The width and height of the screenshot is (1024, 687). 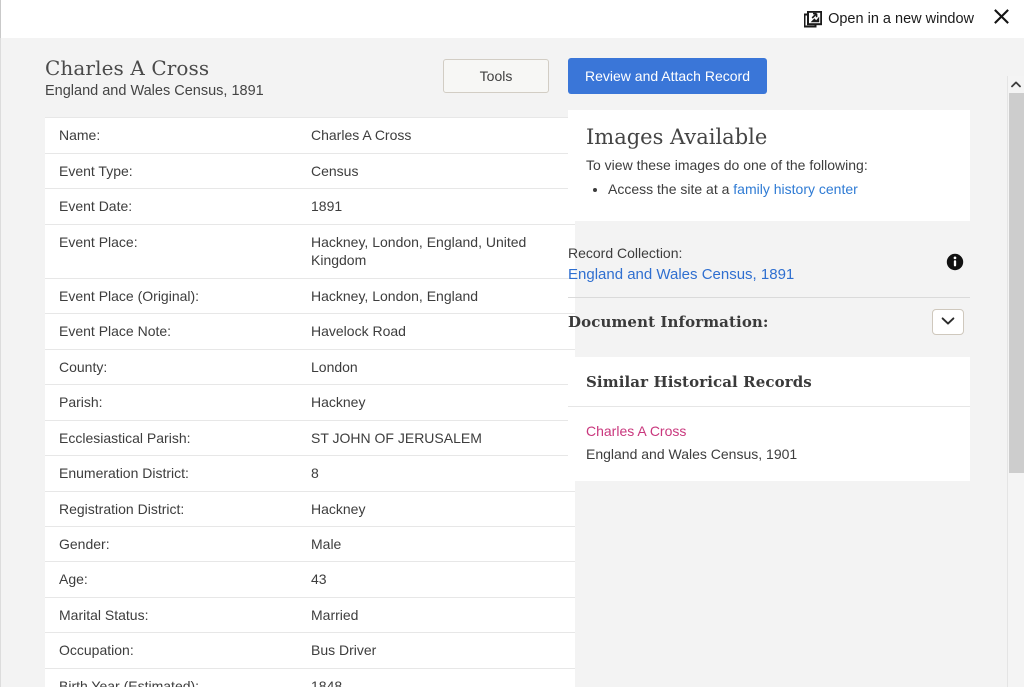 I want to click on field-value: 8, so click(x=443, y=473).